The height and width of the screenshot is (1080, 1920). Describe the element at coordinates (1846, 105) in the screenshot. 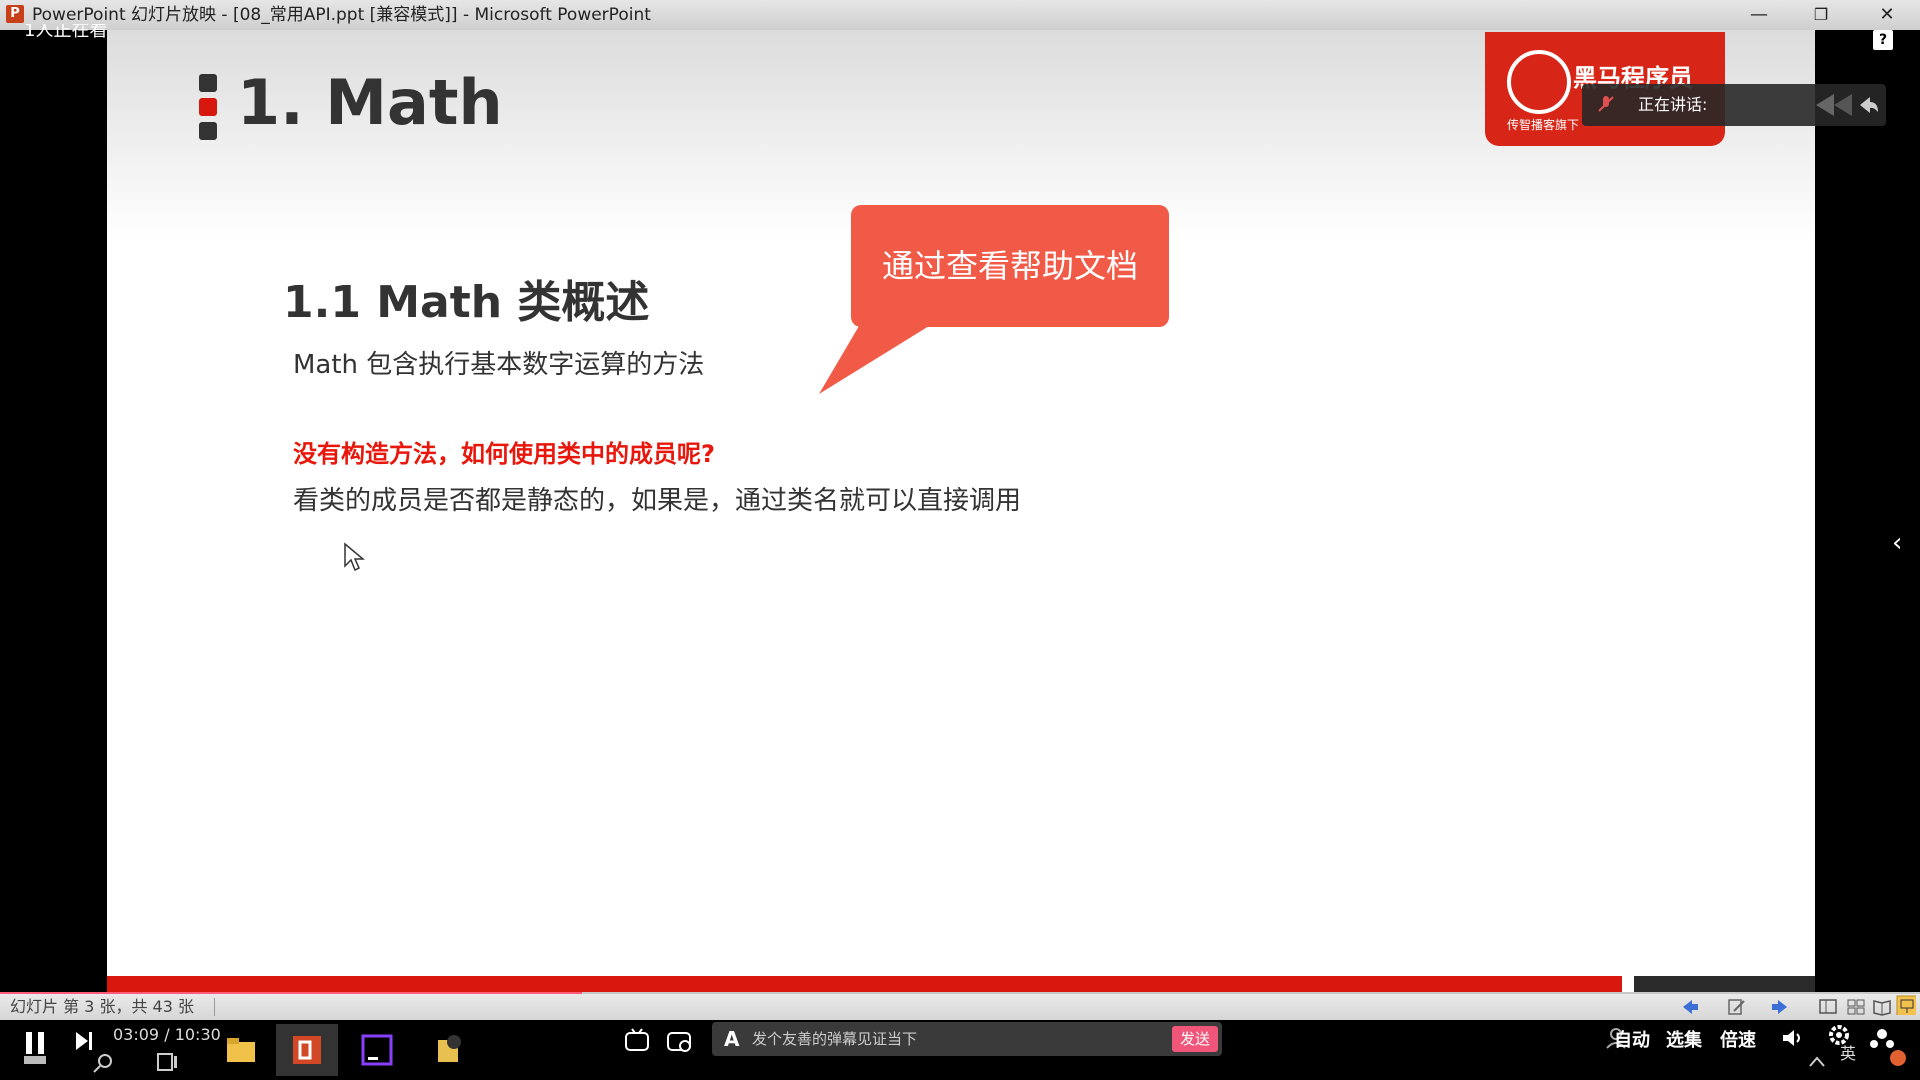

I see `speaking-controls-icon` at that location.